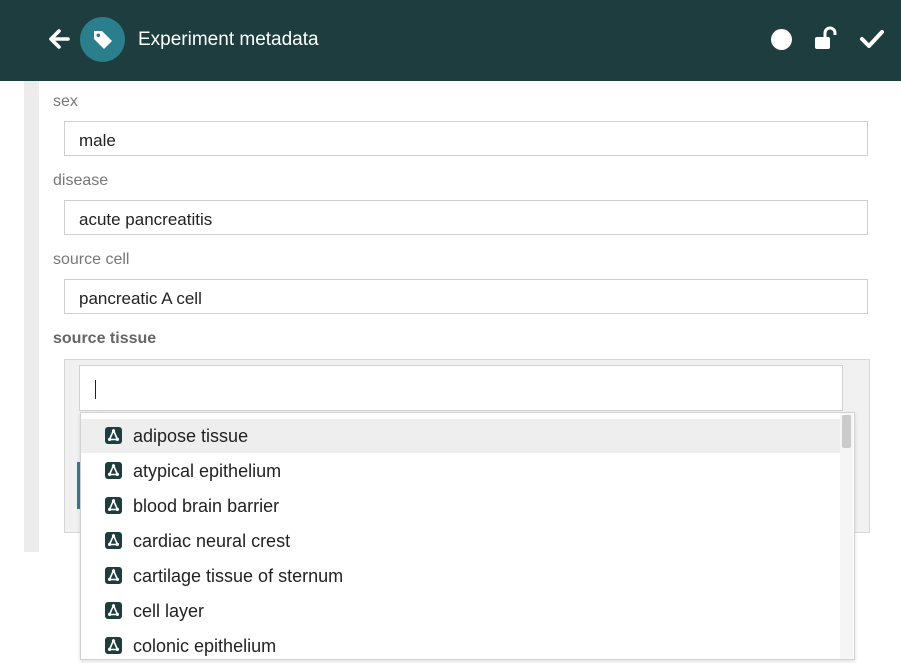 Image resolution: width=901 pixels, height=663 pixels. What do you see at coordinates (238, 576) in the screenshot?
I see `dropdown-item-label: cartilage tissue of sternum` at bounding box center [238, 576].